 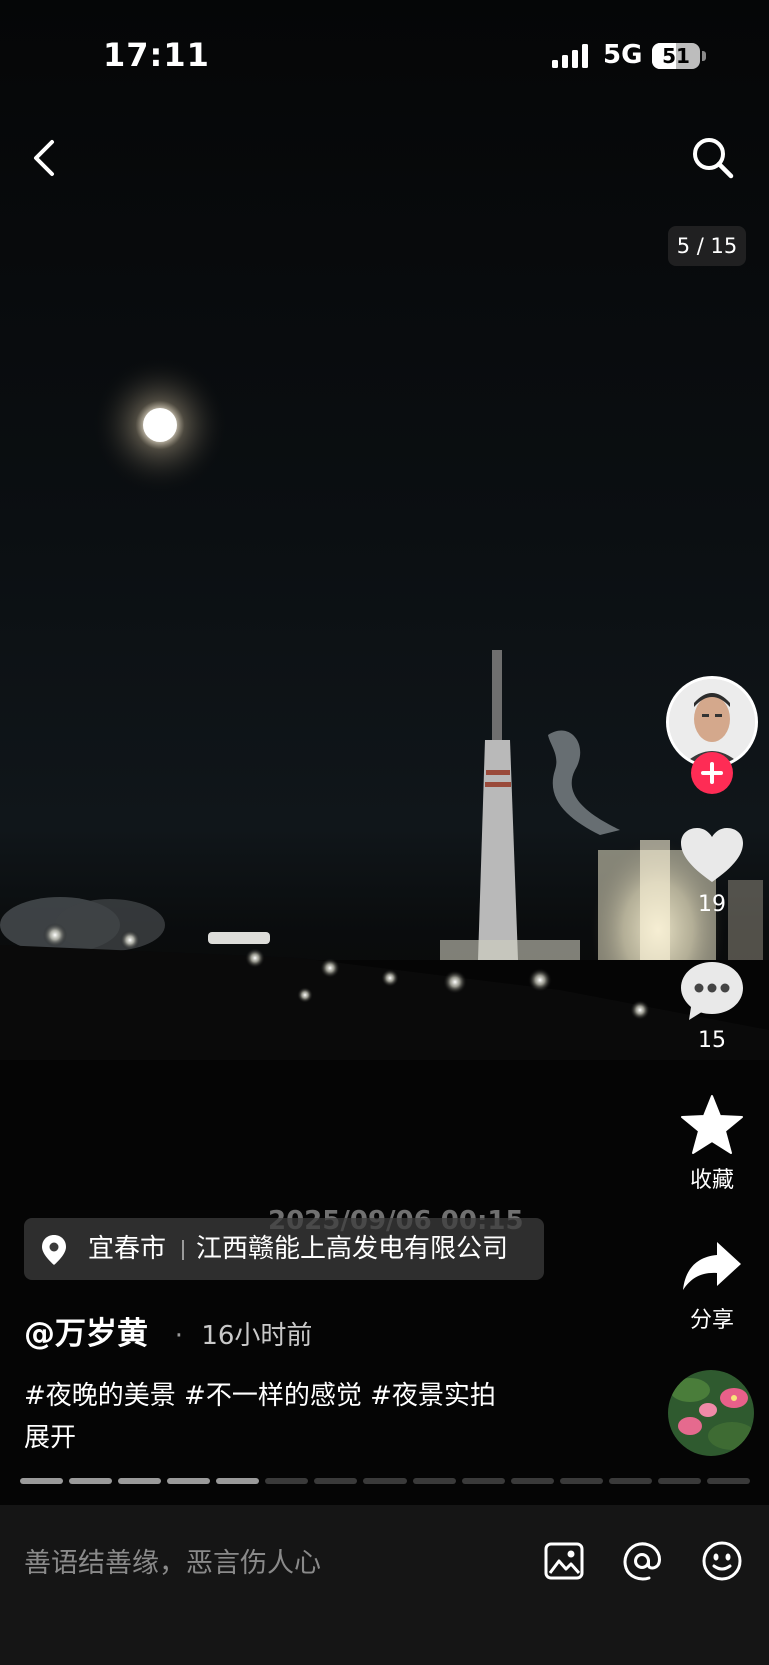 I want to click on location-place: 江西赣能上高发电有限公司, so click(x=352, y=1249).